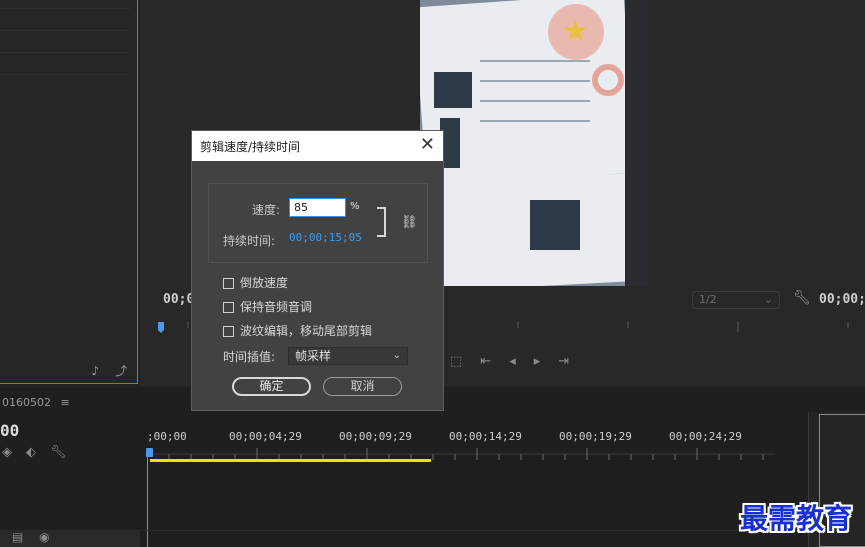 Image resolution: width=865 pixels, height=547 pixels. Describe the element at coordinates (317, 146) in the screenshot. I see `dialog-titlebar: 剪辑速度/持续时间 ✕` at that location.